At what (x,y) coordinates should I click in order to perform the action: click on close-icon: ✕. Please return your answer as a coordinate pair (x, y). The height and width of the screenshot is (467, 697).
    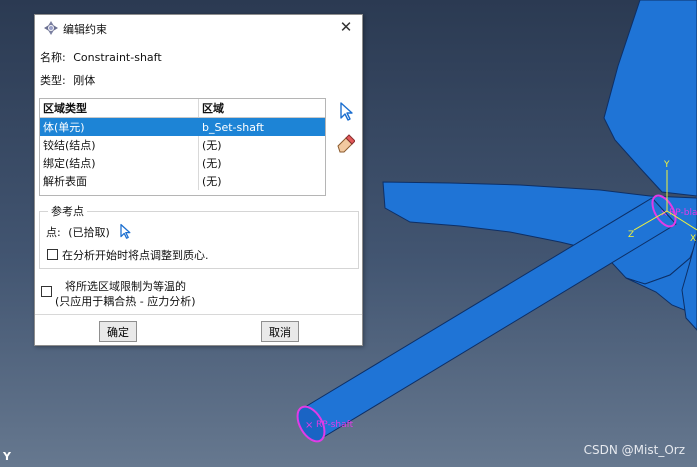
    Looking at the image, I should click on (346, 27).